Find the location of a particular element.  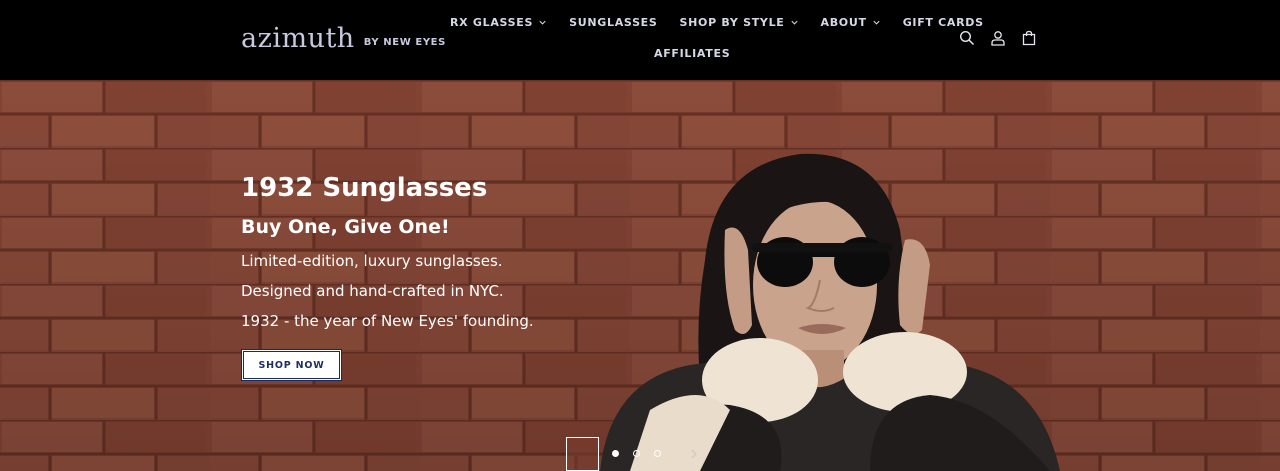

cart-icon is located at coordinates (1029, 38).